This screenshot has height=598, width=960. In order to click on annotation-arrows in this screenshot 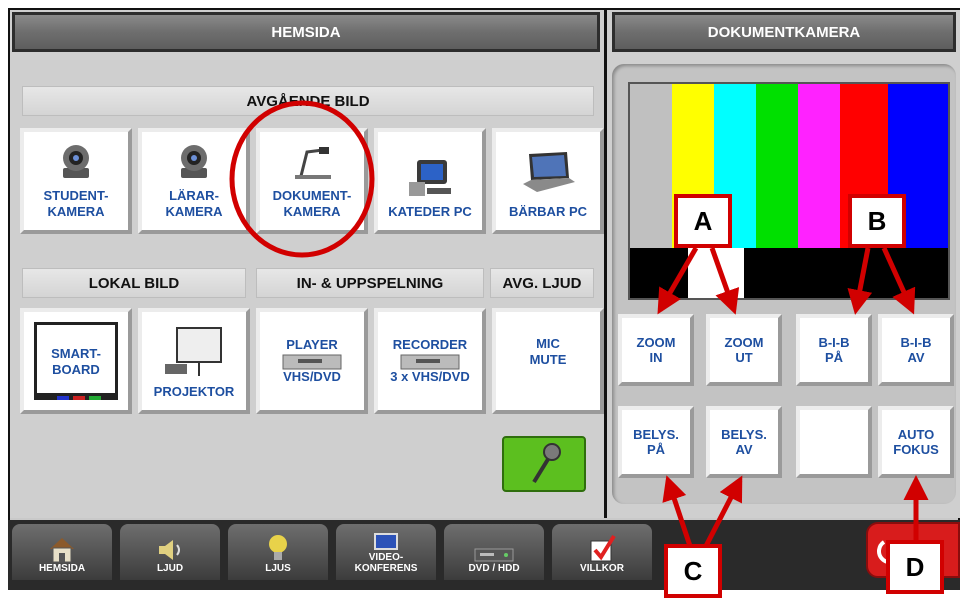, I will do `click(793, 397)`.